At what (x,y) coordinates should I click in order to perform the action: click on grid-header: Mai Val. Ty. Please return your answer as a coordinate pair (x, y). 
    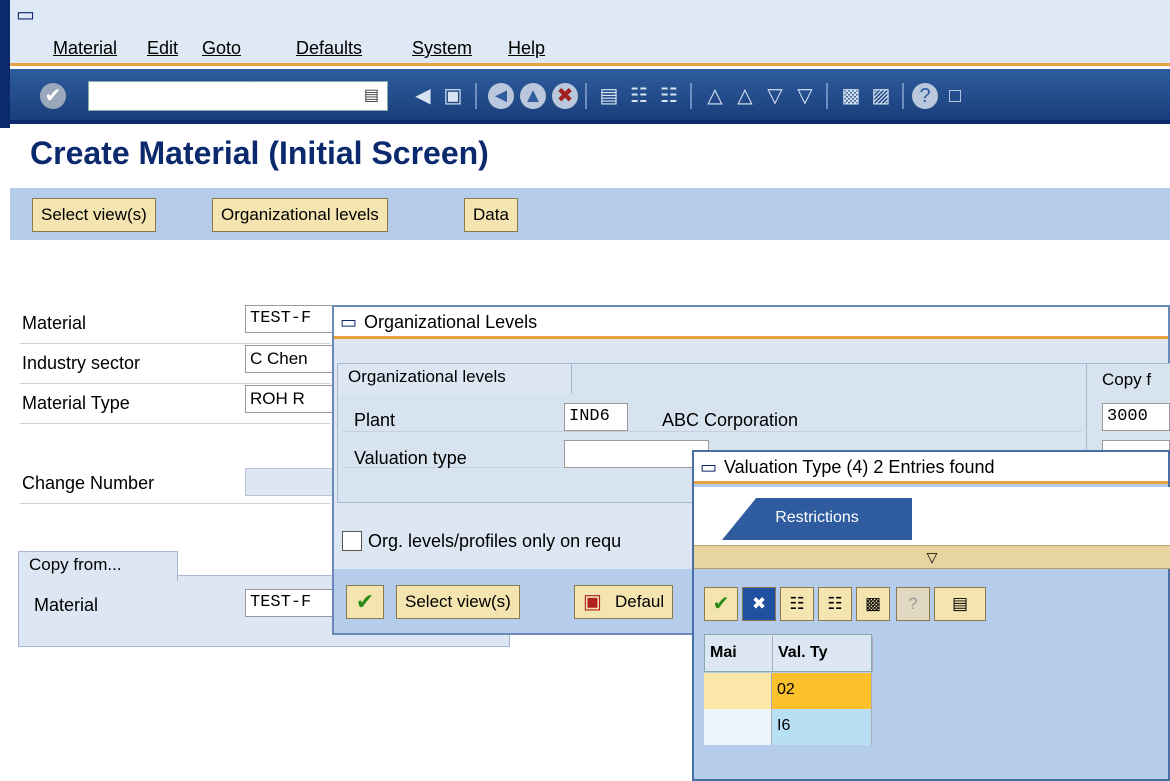
    Looking at the image, I should click on (788, 653).